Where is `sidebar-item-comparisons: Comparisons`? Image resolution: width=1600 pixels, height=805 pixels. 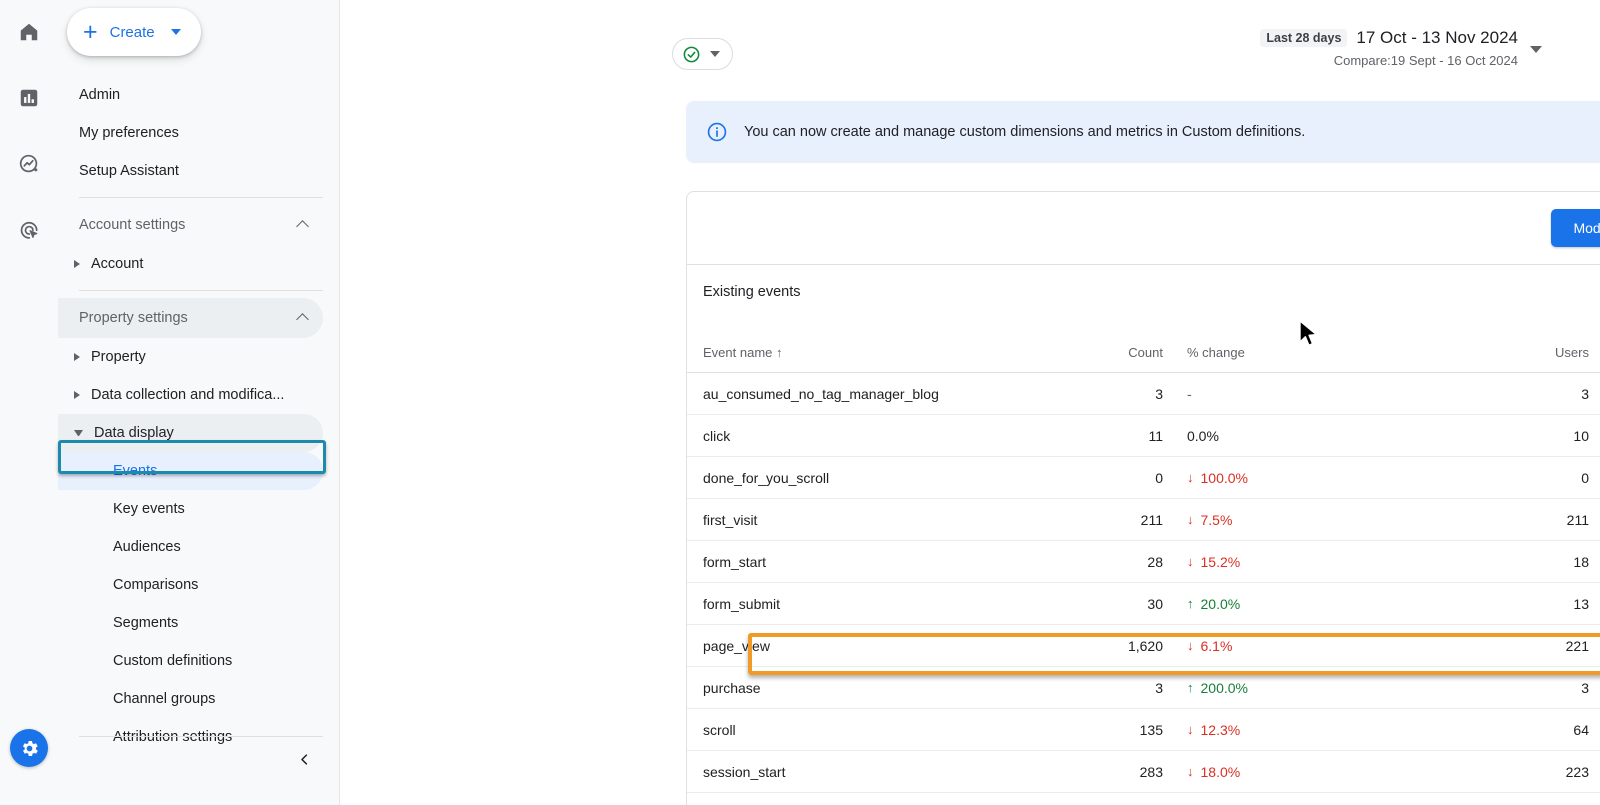
sidebar-item-comparisons: Comparisons is located at coordinates (190, 585).